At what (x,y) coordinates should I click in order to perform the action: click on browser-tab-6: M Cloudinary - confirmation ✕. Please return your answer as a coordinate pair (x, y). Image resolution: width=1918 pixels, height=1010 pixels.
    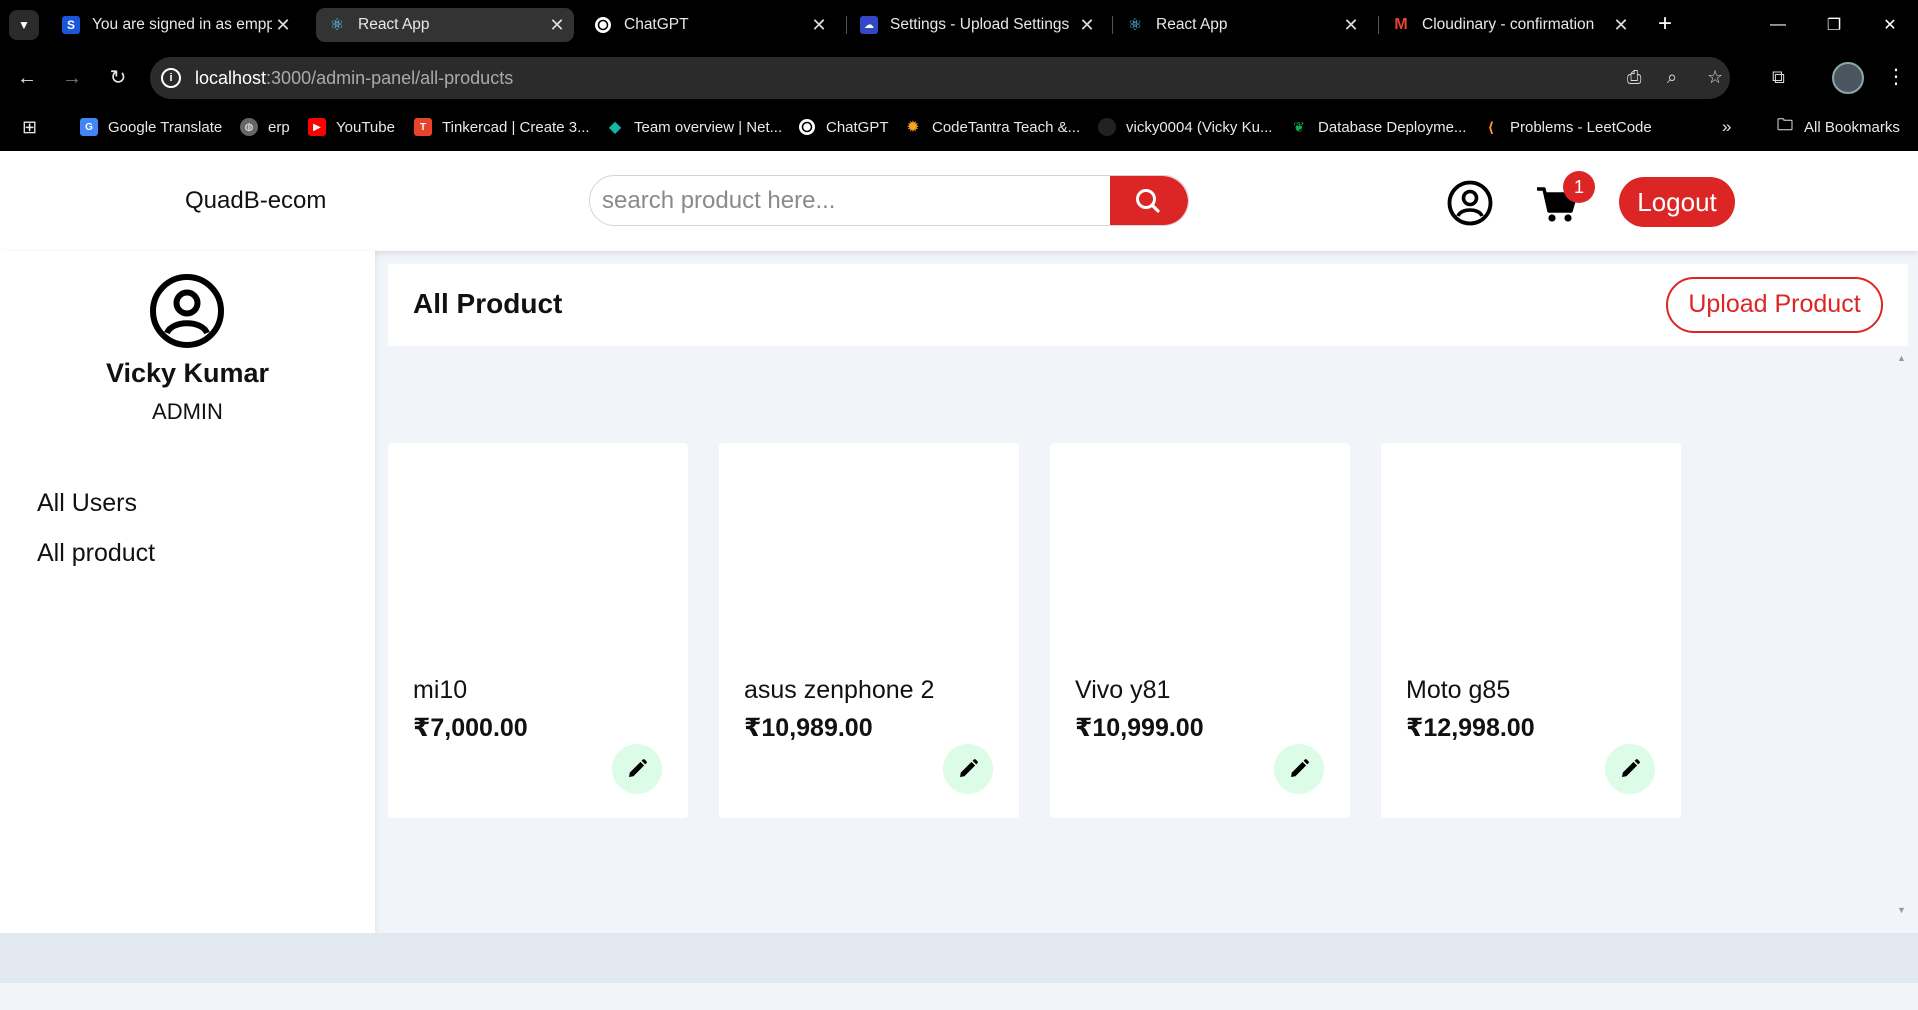
    Looking at the image, I should click on (1509, 25).